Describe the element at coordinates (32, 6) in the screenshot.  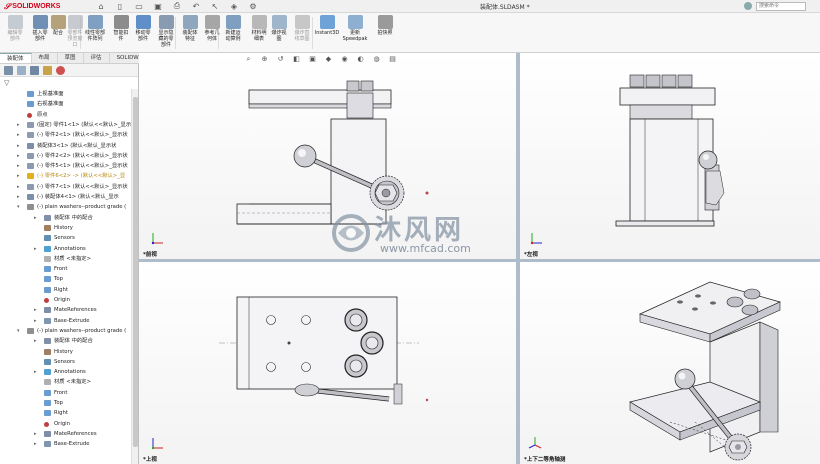
I see `solidworks-logo: 𝒮 SOLIDWORKS` at that location.